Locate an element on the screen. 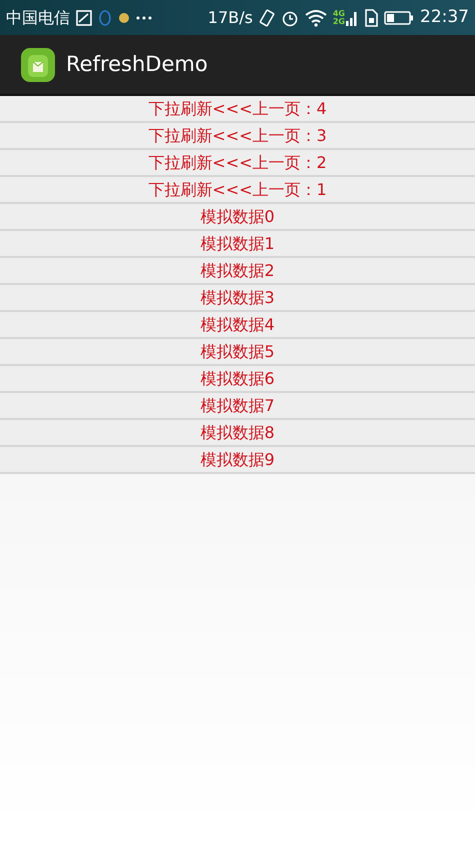 The image size is (475, 845). vibrate-icon is located at coordinates (266, 17).